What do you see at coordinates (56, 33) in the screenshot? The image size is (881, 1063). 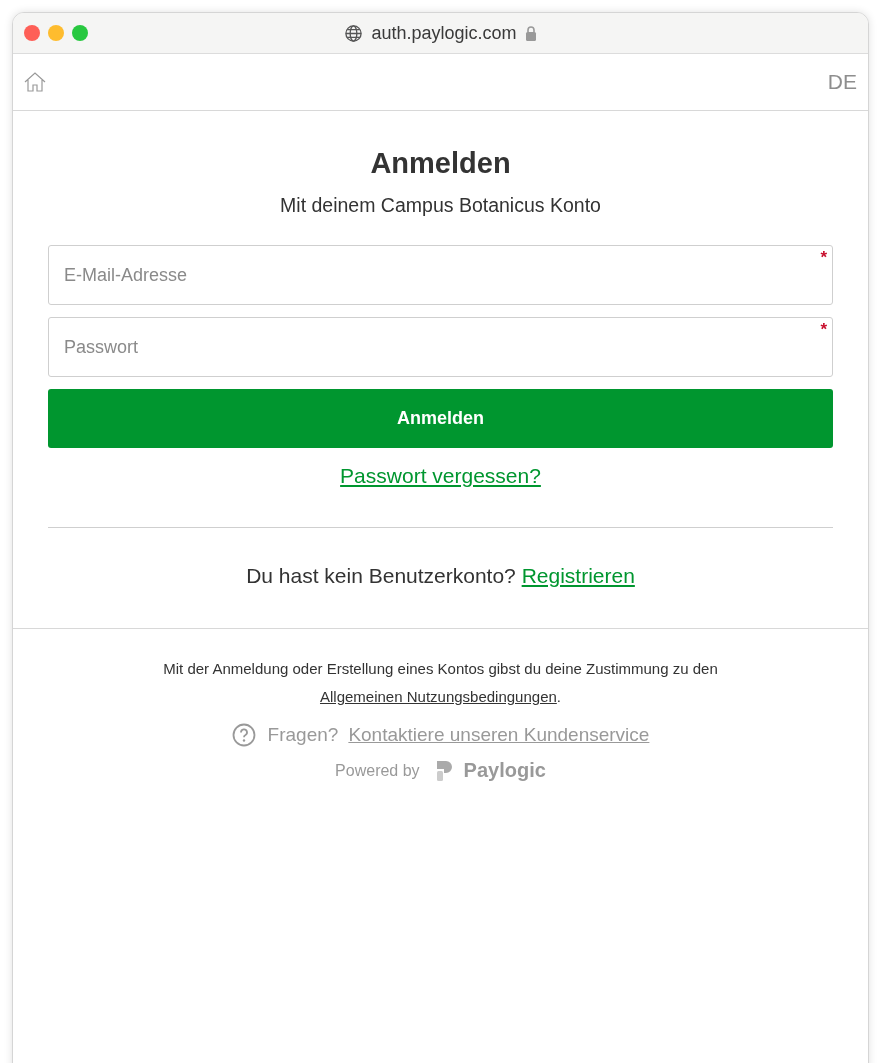 I see `minimize-button` at bounding box center [56, 33].